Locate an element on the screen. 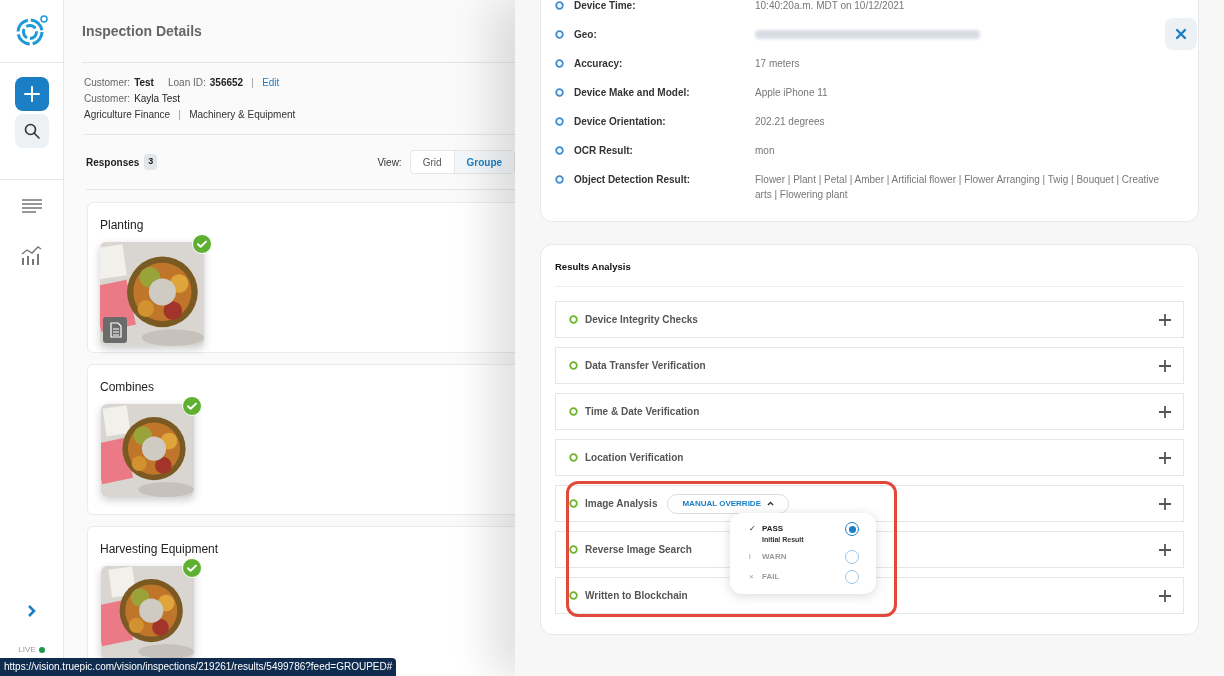 The height and width of the screenshot is (676, 1224). list-icon is located at coordinates (31, 206).